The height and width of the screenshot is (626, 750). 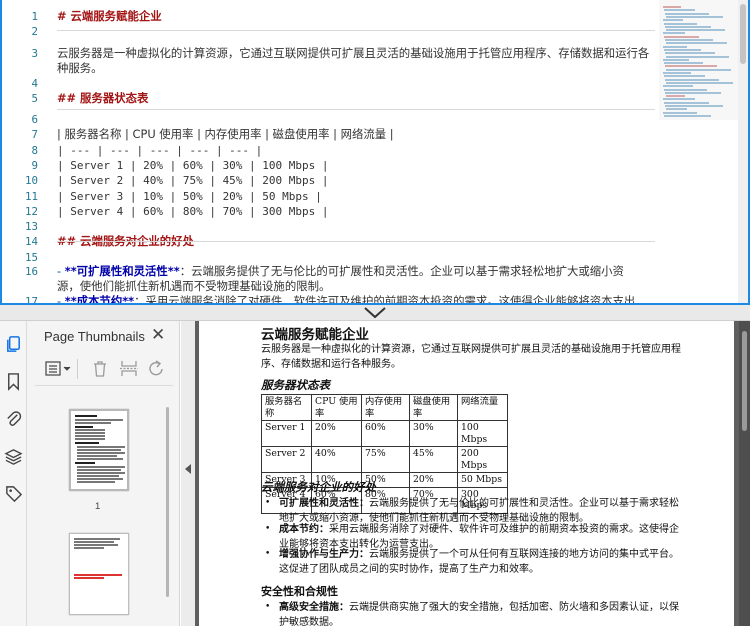 I want to click on editor-scroll-thumb, so click(x=743, y=34).